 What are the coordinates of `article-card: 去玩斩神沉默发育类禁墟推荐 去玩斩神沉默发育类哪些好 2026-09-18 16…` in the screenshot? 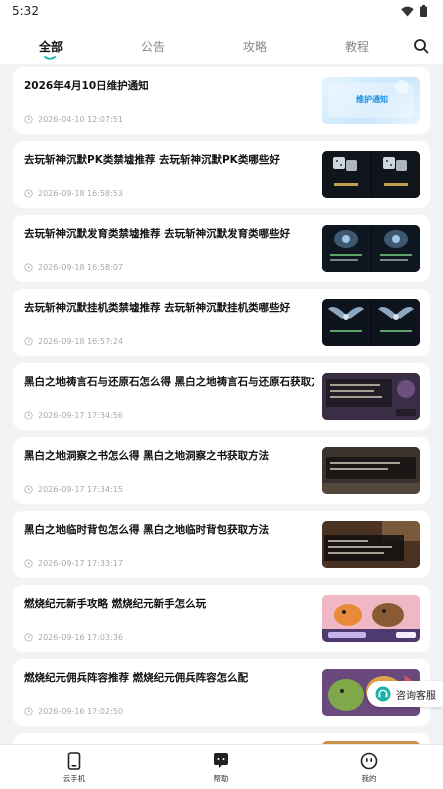 It's located at (221, 248).